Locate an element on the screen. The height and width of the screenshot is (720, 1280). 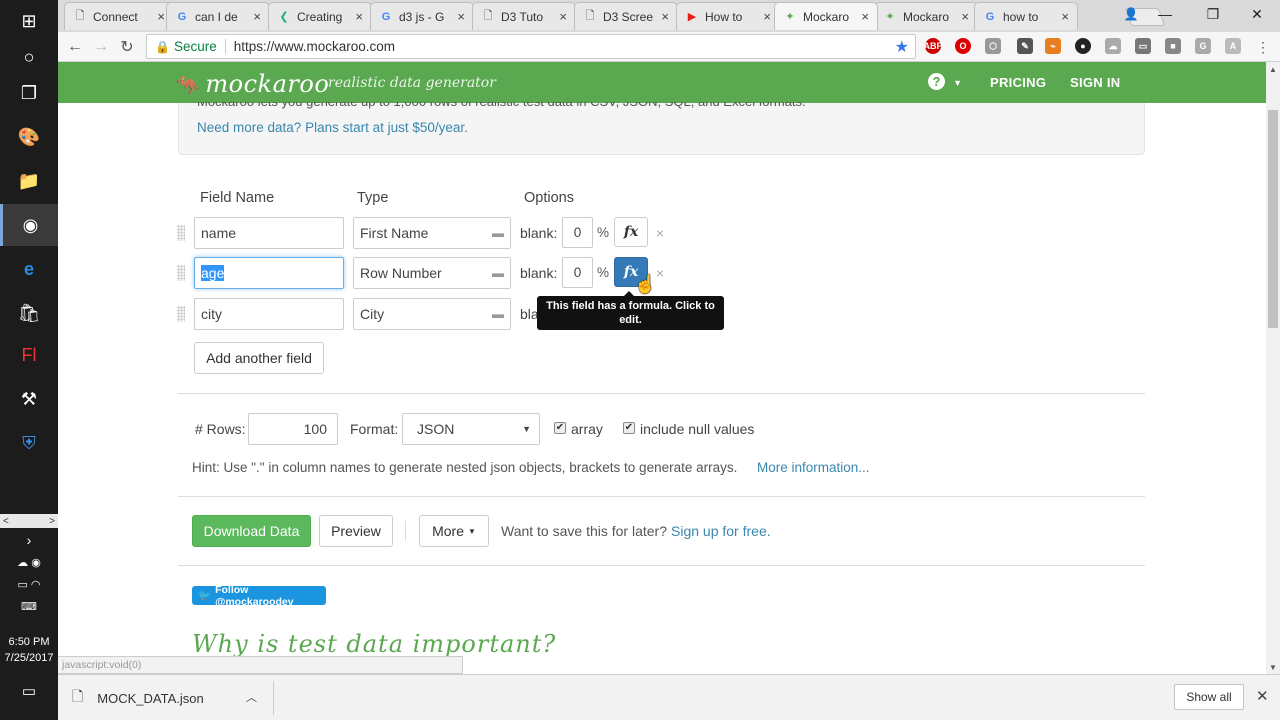
browser-tab: 🗋 Connect × is located at coordinates (119, 16).